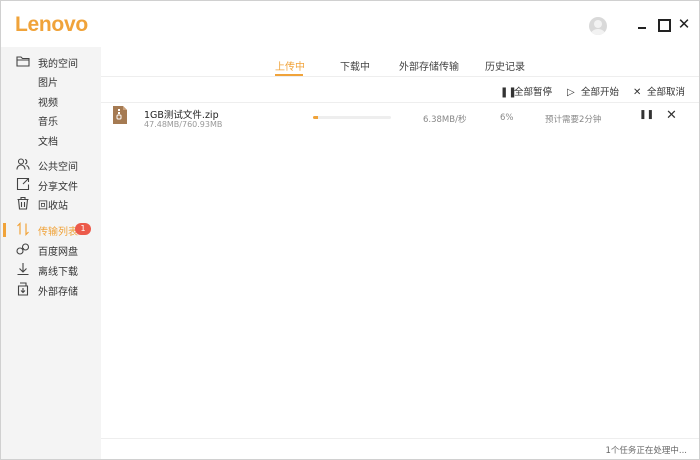 This screenshot has width=700, height=460. Describe the element at coordinates (429, 65) in the screenshot. I see `tab-external-storage-transfer: 外部存储传输` at that location.